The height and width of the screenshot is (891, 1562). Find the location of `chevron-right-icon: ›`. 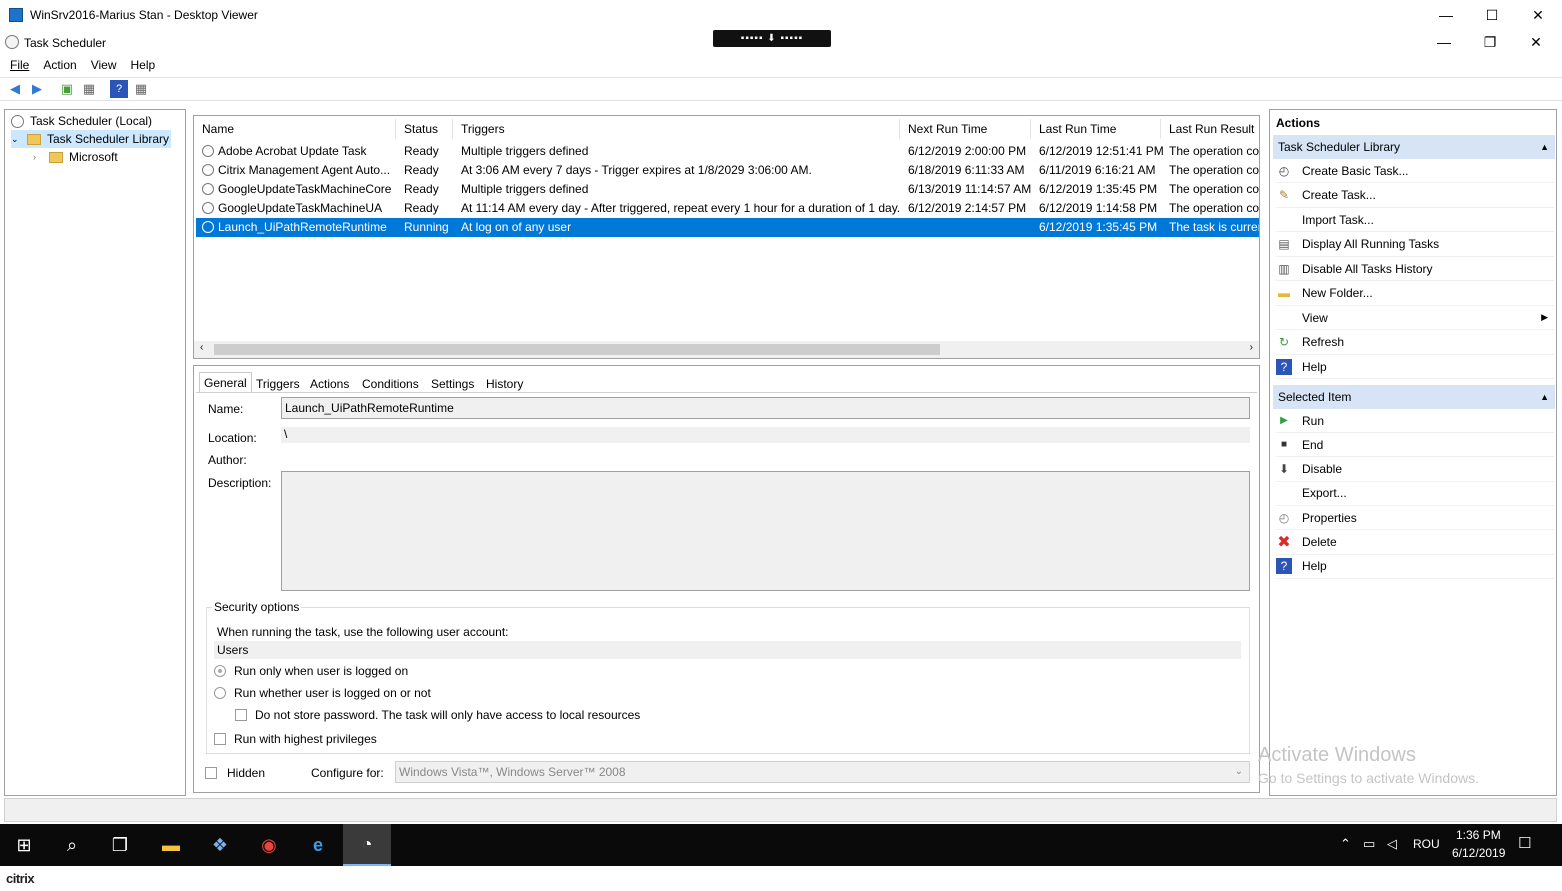

chevron-right-icon: › is located at coordinates (38, 157).